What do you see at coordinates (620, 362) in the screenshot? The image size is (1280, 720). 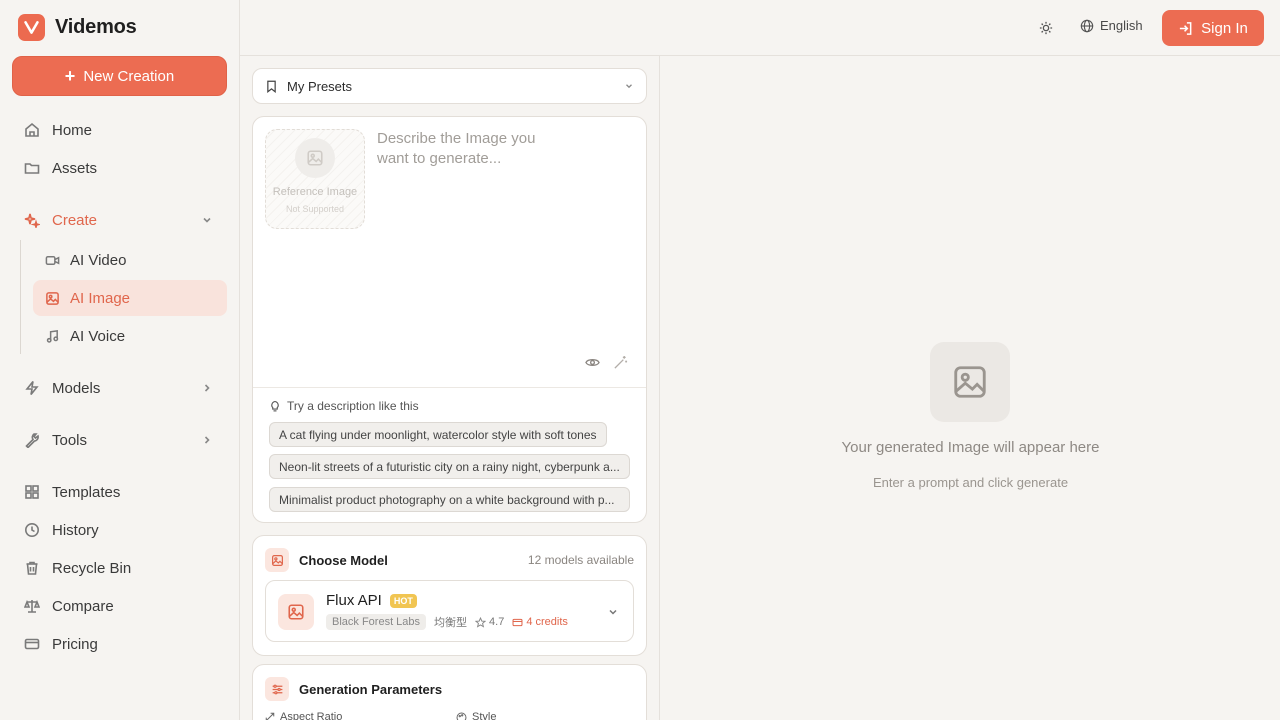 I see `magic-wand-icon` at bounding box center [620, 362].